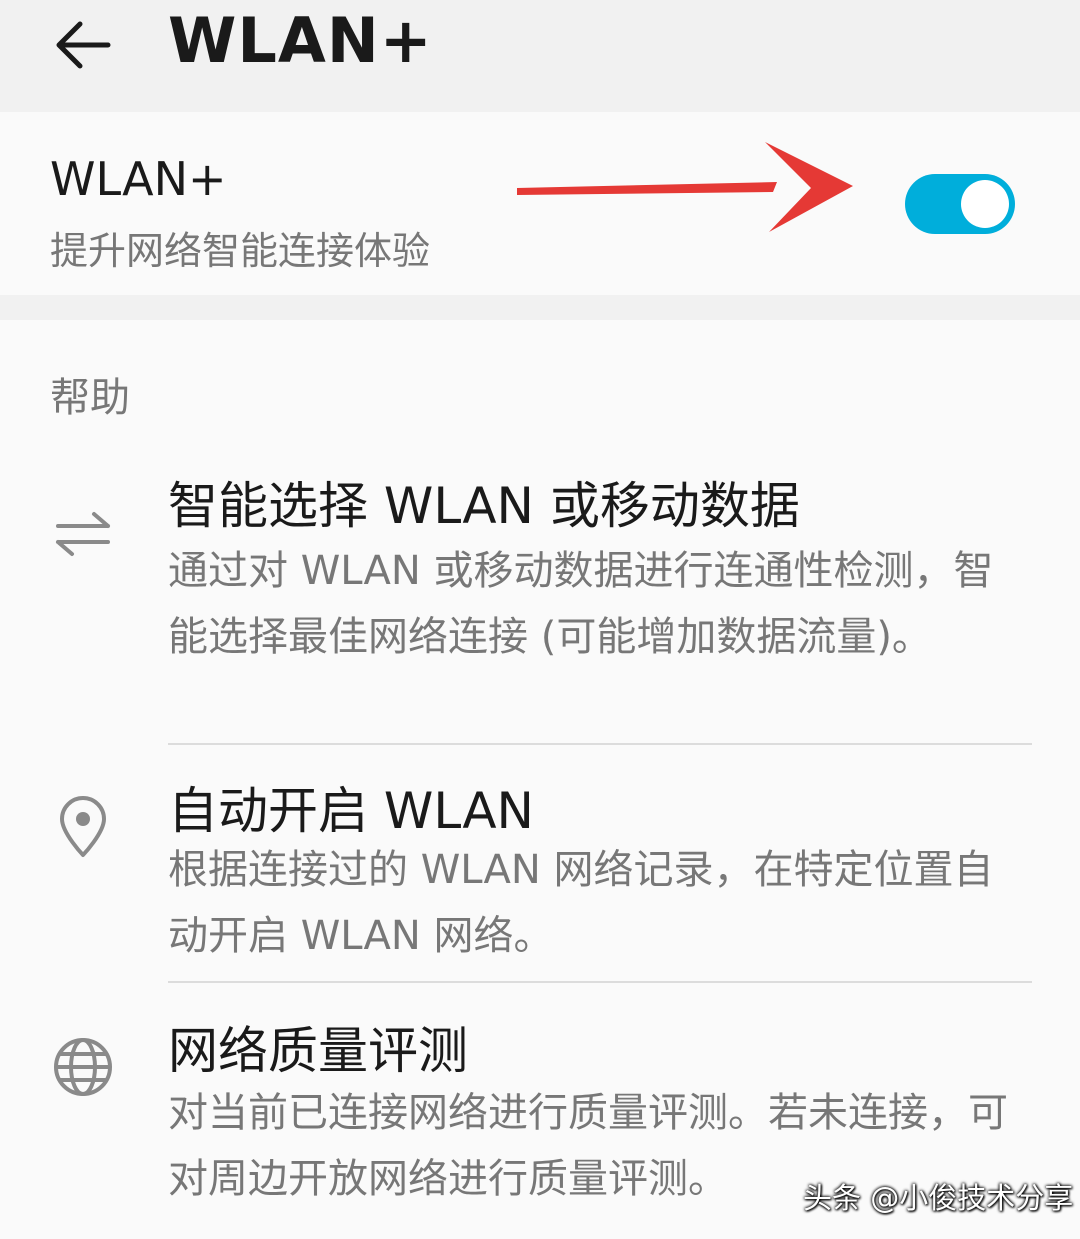  What do you see at coordinates (138, 179) in the screenshot?
I see `wlan-plus-title: WLAN+` at bounding box center [138, 179].